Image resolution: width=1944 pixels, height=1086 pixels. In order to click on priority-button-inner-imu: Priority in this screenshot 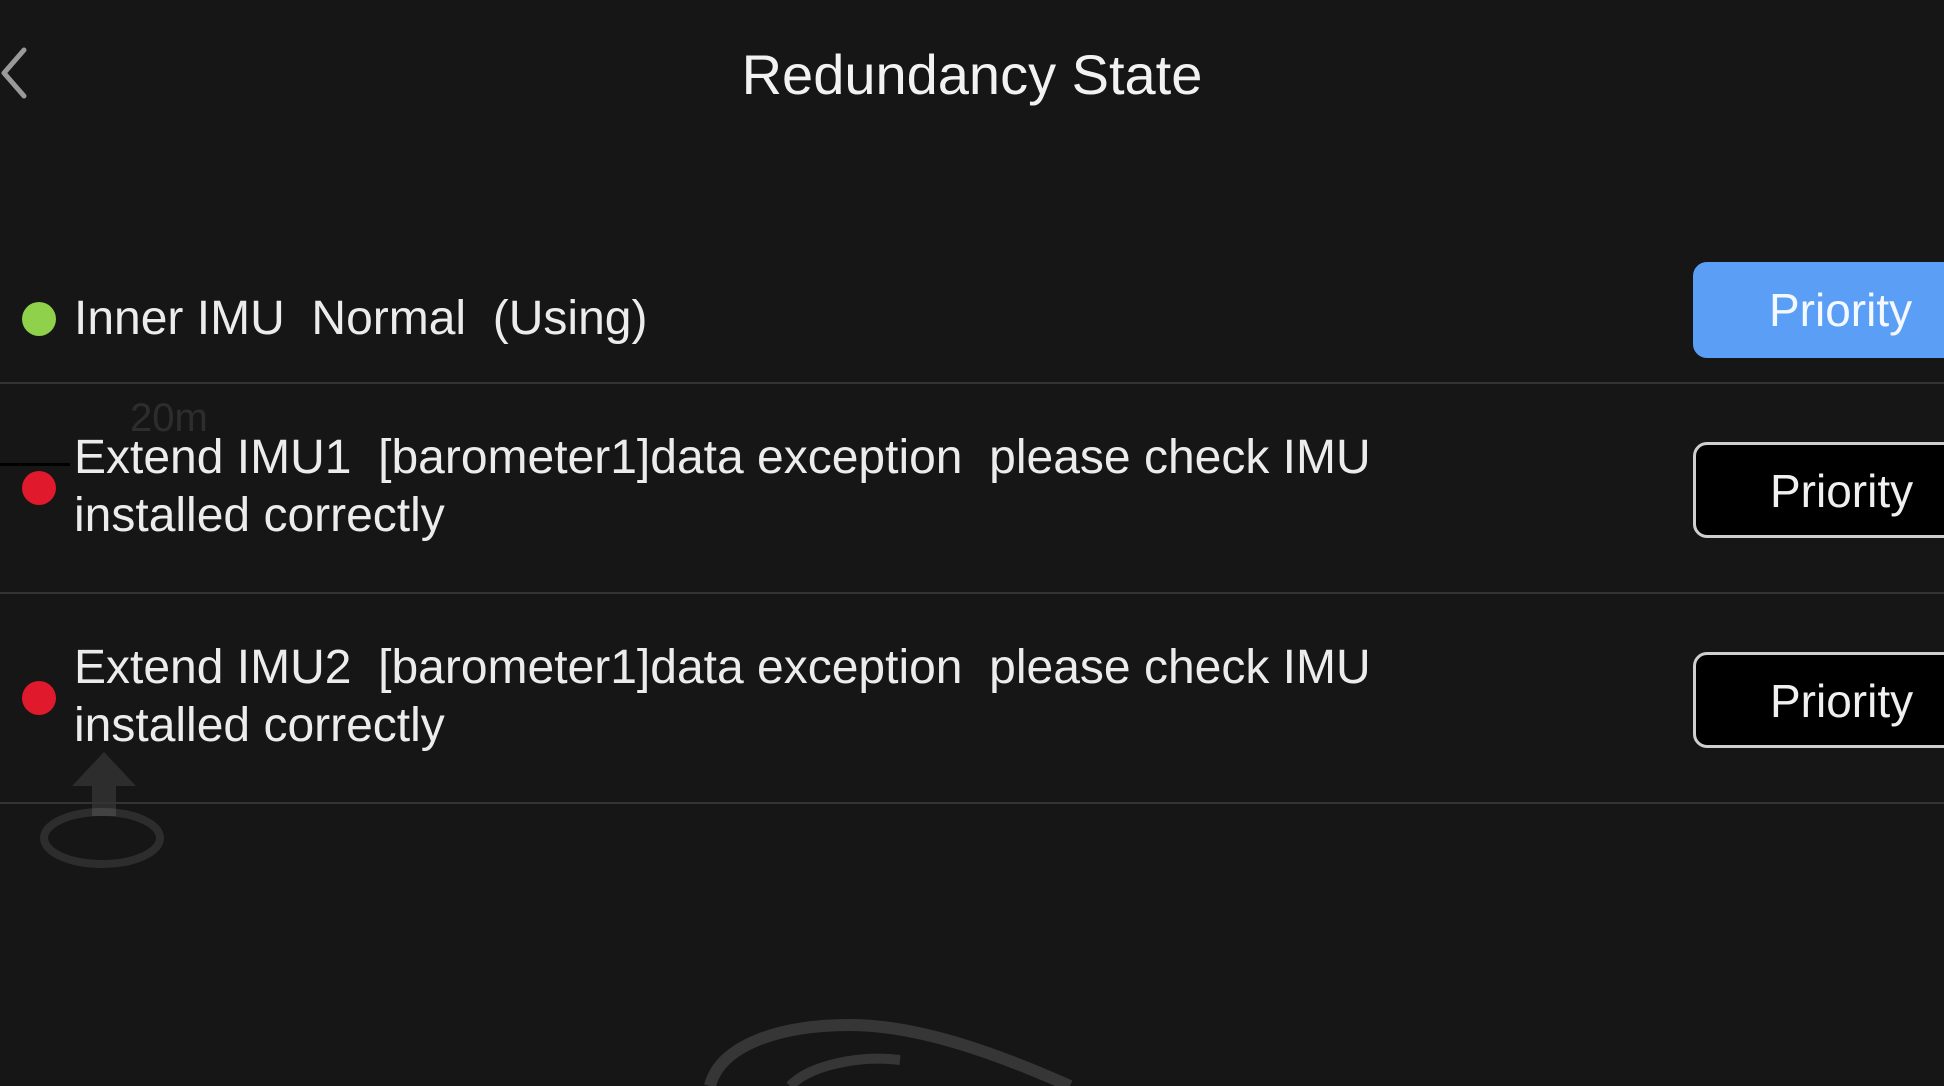, I will do `click(1818, 310)`.